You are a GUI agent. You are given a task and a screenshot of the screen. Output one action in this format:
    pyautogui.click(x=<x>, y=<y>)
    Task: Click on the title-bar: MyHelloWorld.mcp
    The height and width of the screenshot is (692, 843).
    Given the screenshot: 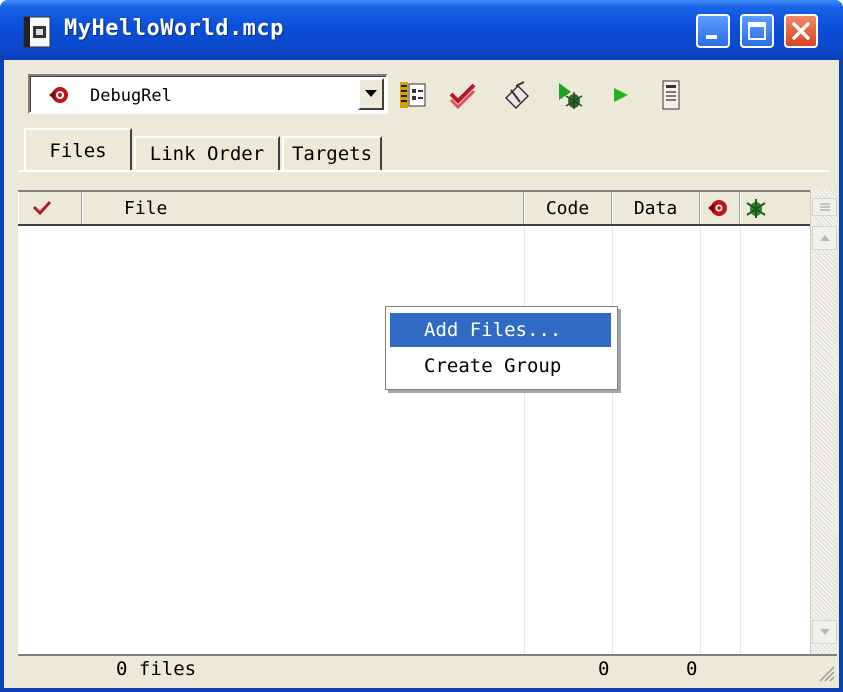 What is the action you would take?
    pyautogui.click(x=421, y=30)
    